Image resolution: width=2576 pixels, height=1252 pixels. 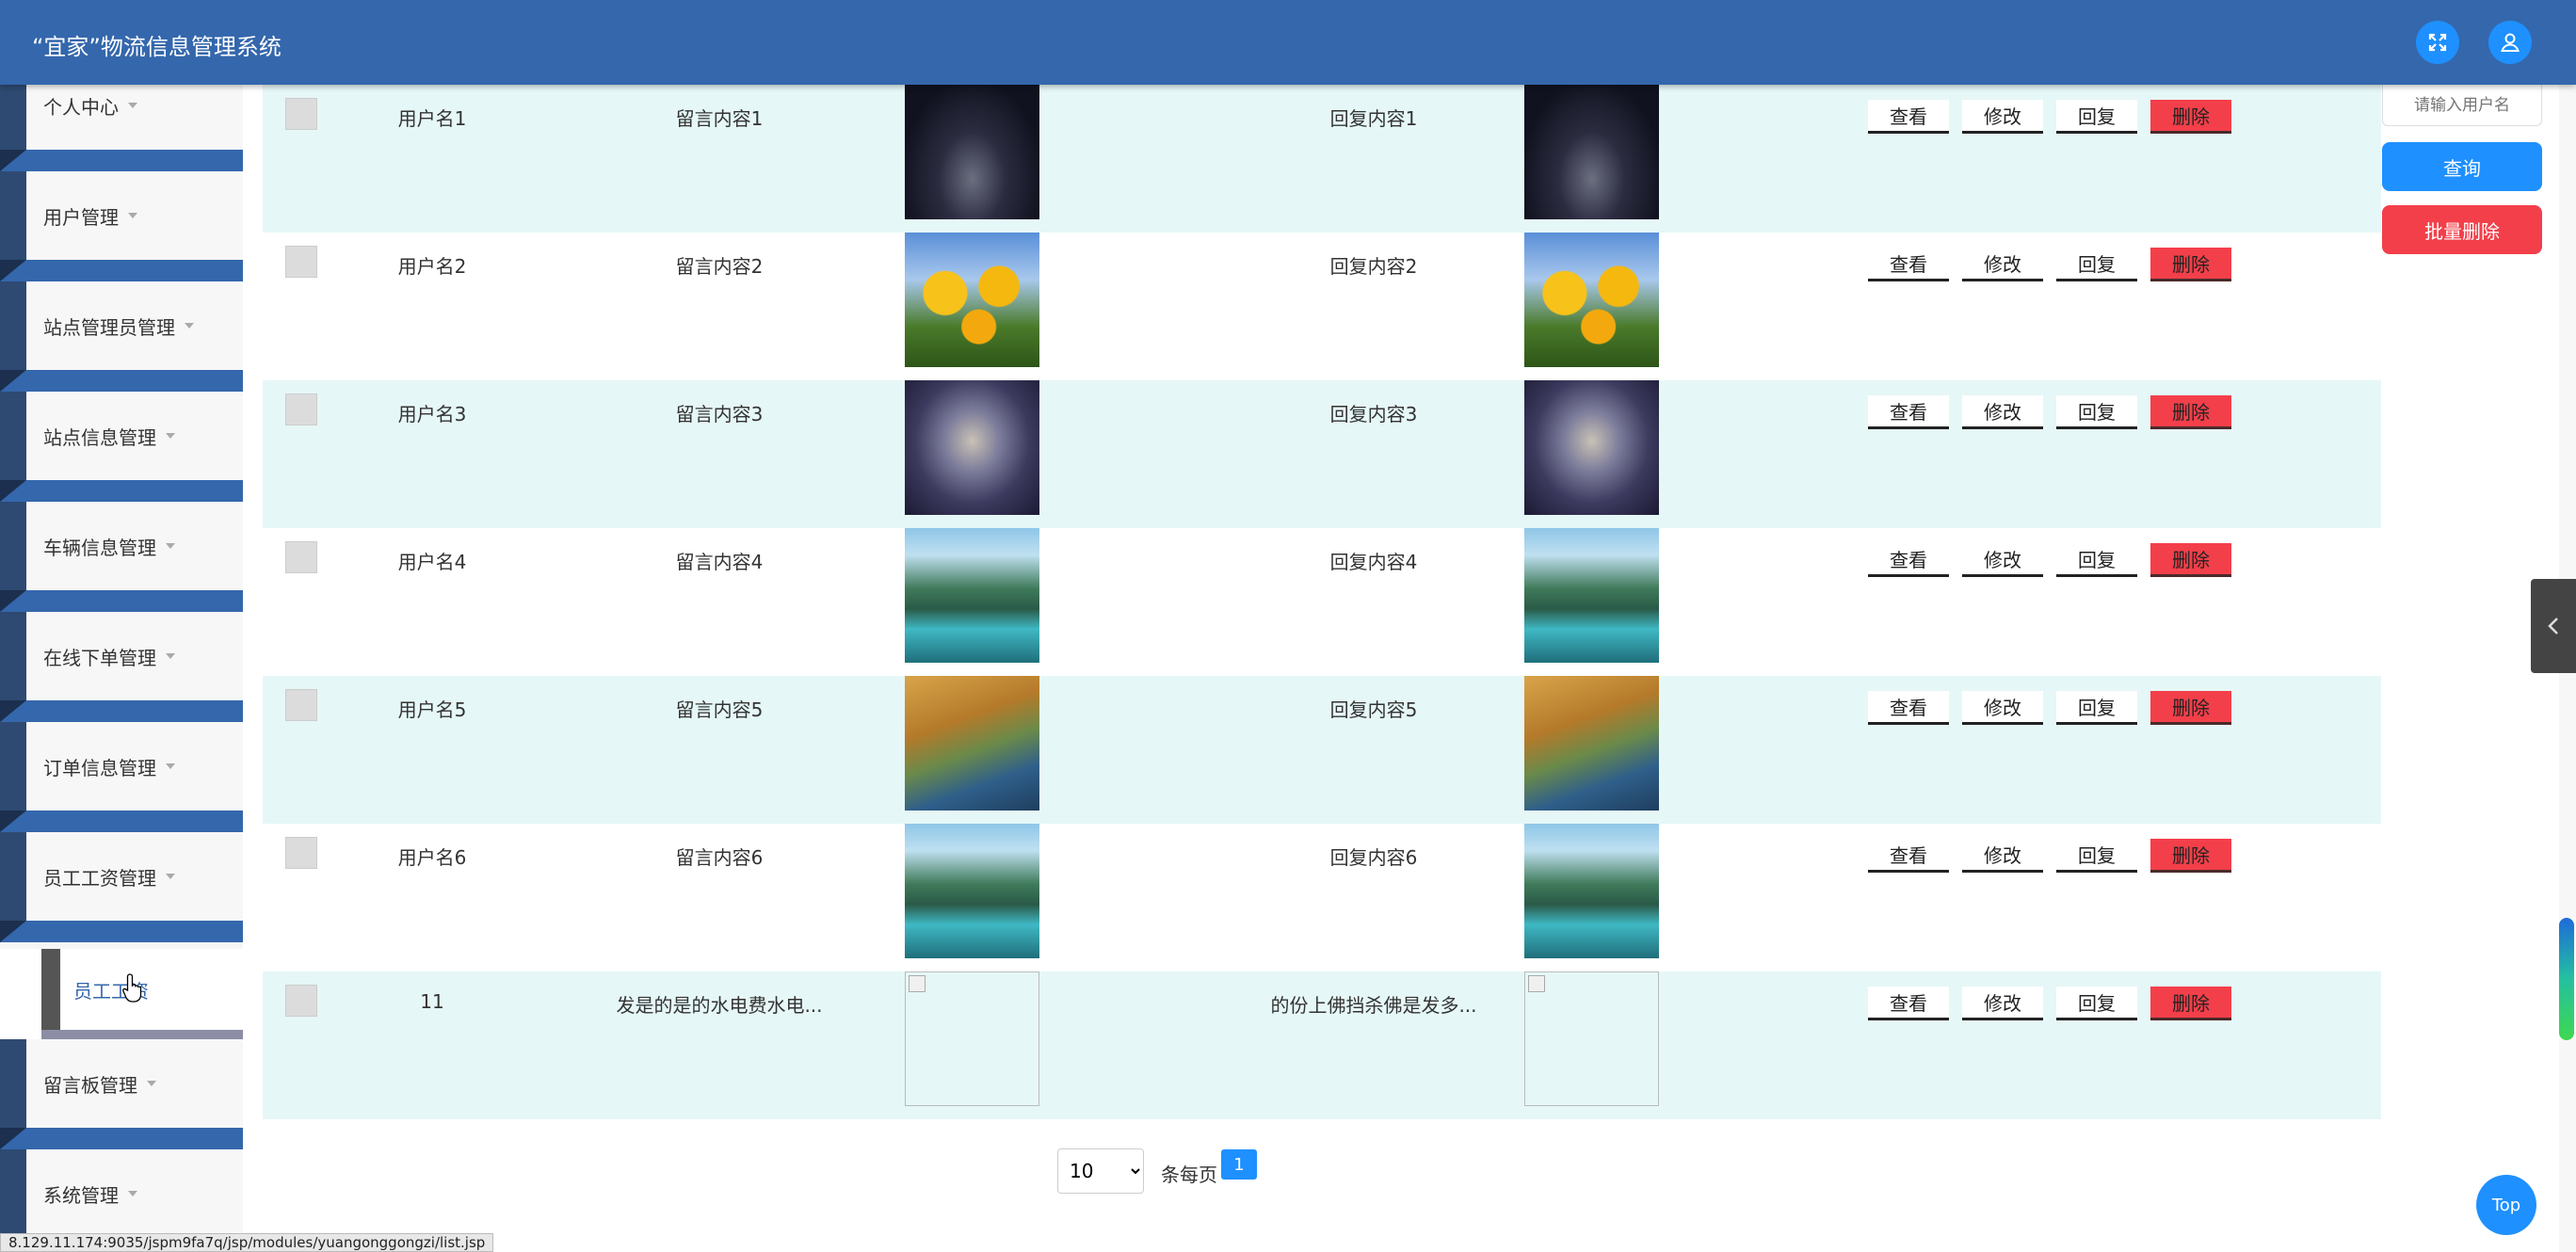 I want to click on expand-icon, so click(x=2437, y=42).